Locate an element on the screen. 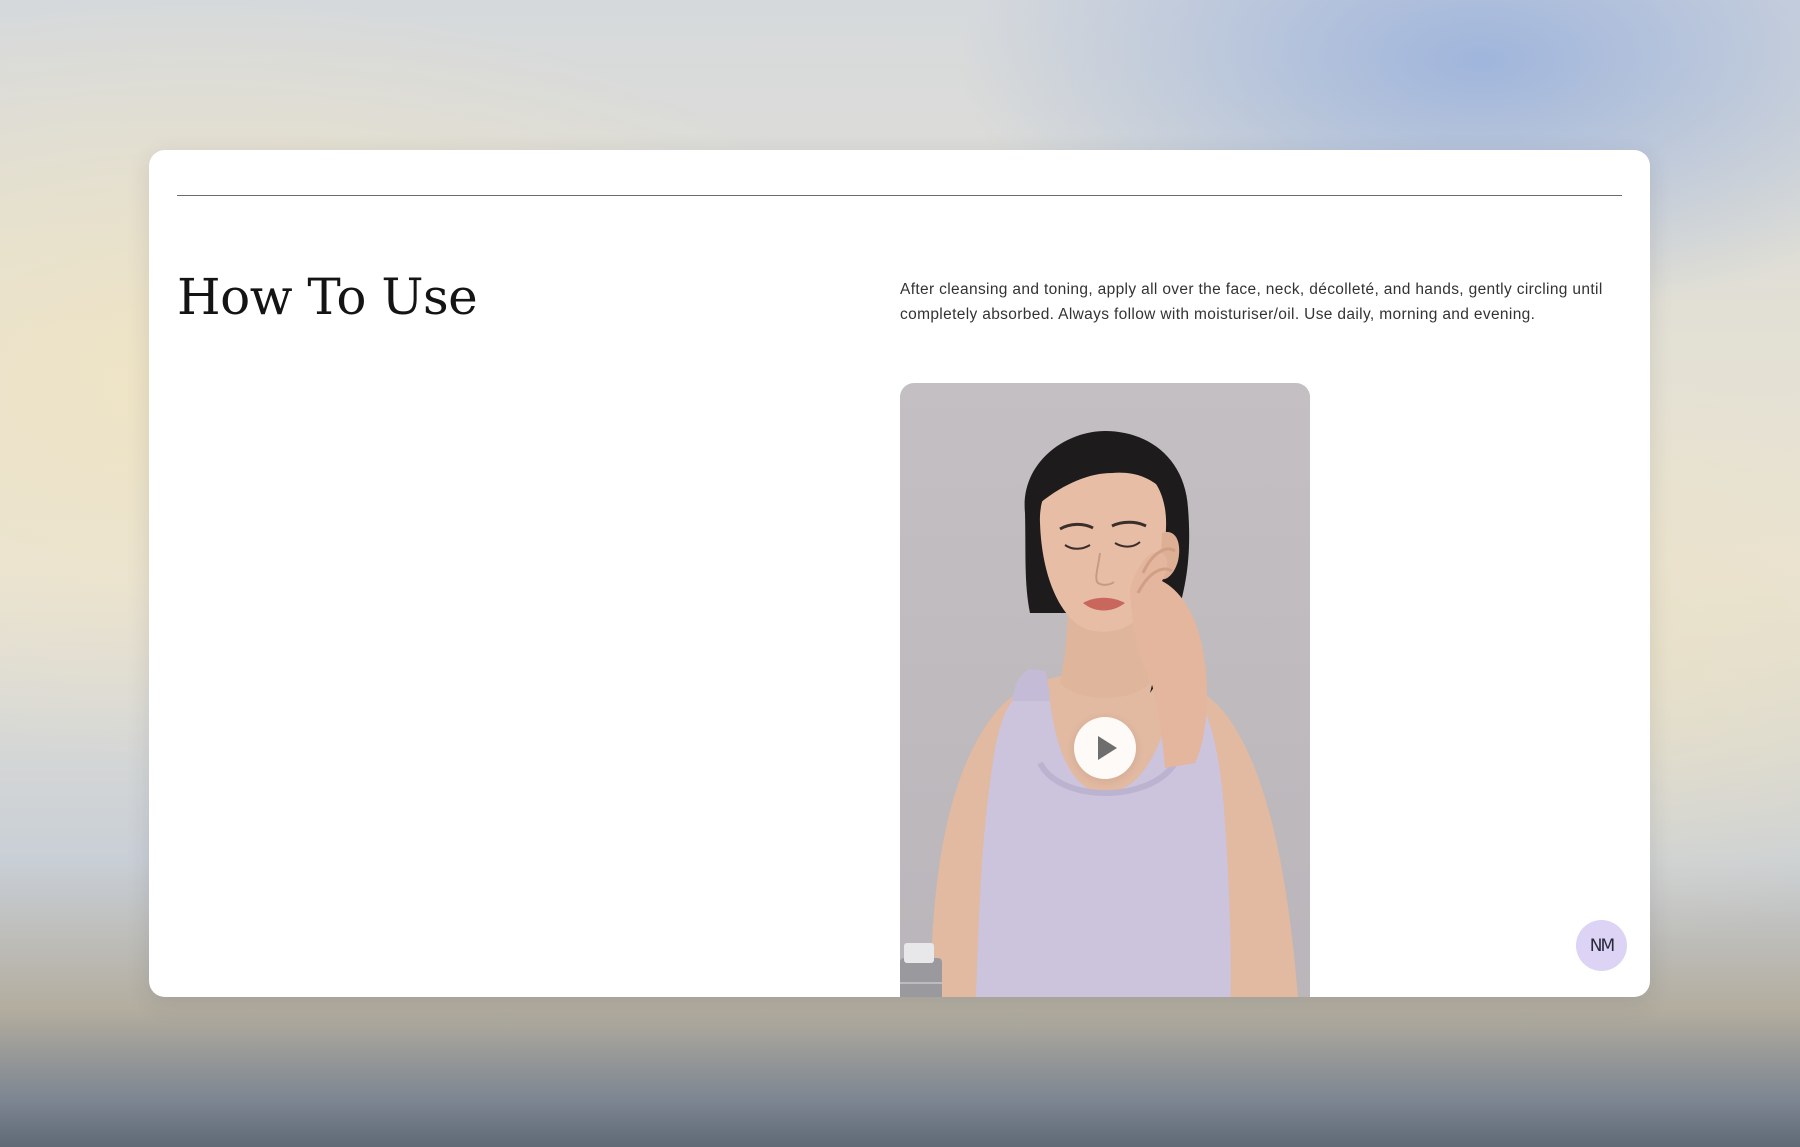  brand-monogram: NM is located at coordinates (1602, 945).